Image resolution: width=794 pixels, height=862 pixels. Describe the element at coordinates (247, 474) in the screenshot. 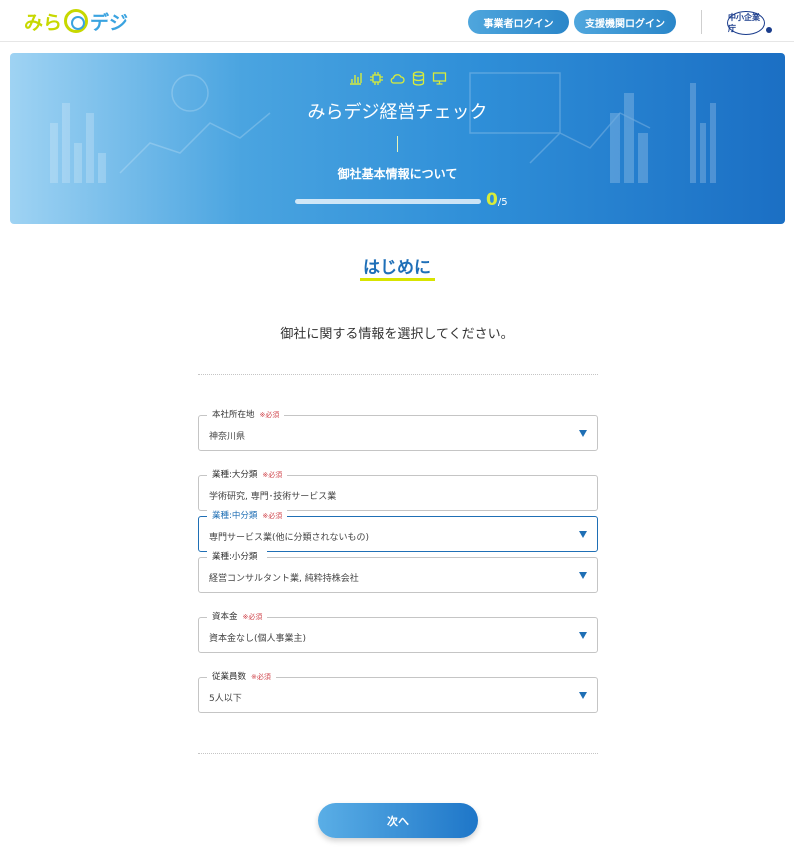

I see `field-label: 業種:大分類 ※必須` at that location.